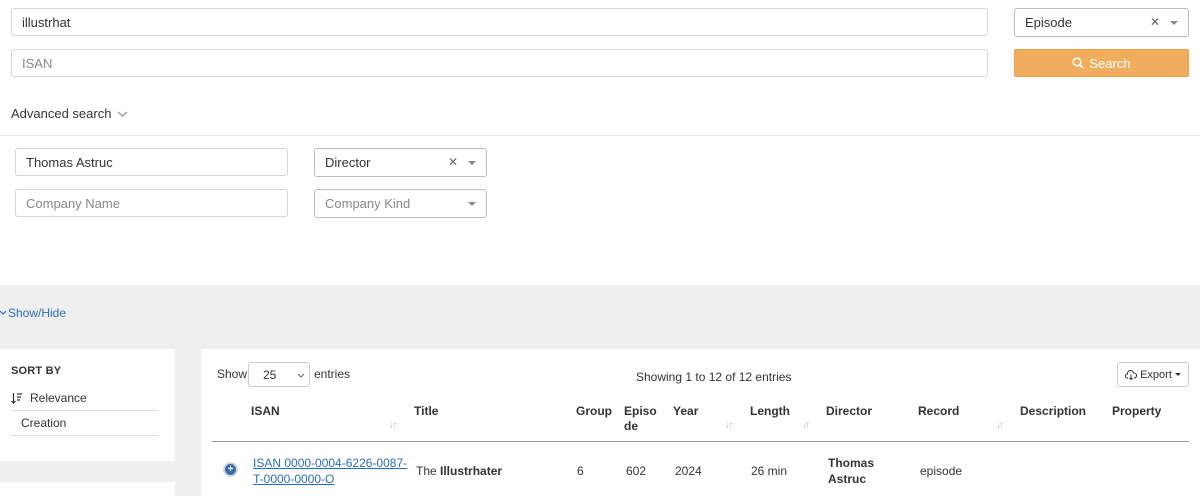 This screenshot has width=1200, height=496. I want to click on row-episode: 602, so click(636, 471).